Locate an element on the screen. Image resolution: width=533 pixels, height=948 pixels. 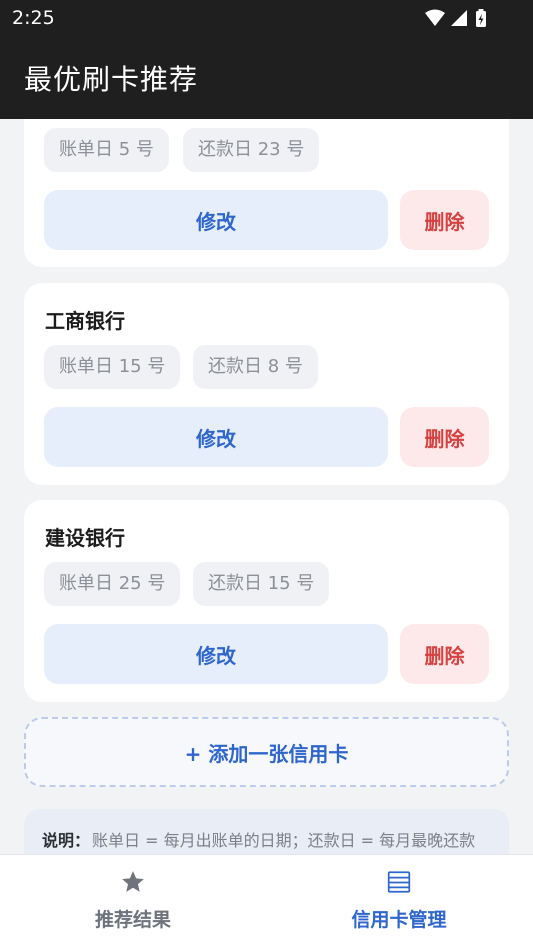
due-day-chip: 还款日 8 号 is located at coordinates (255, 367).